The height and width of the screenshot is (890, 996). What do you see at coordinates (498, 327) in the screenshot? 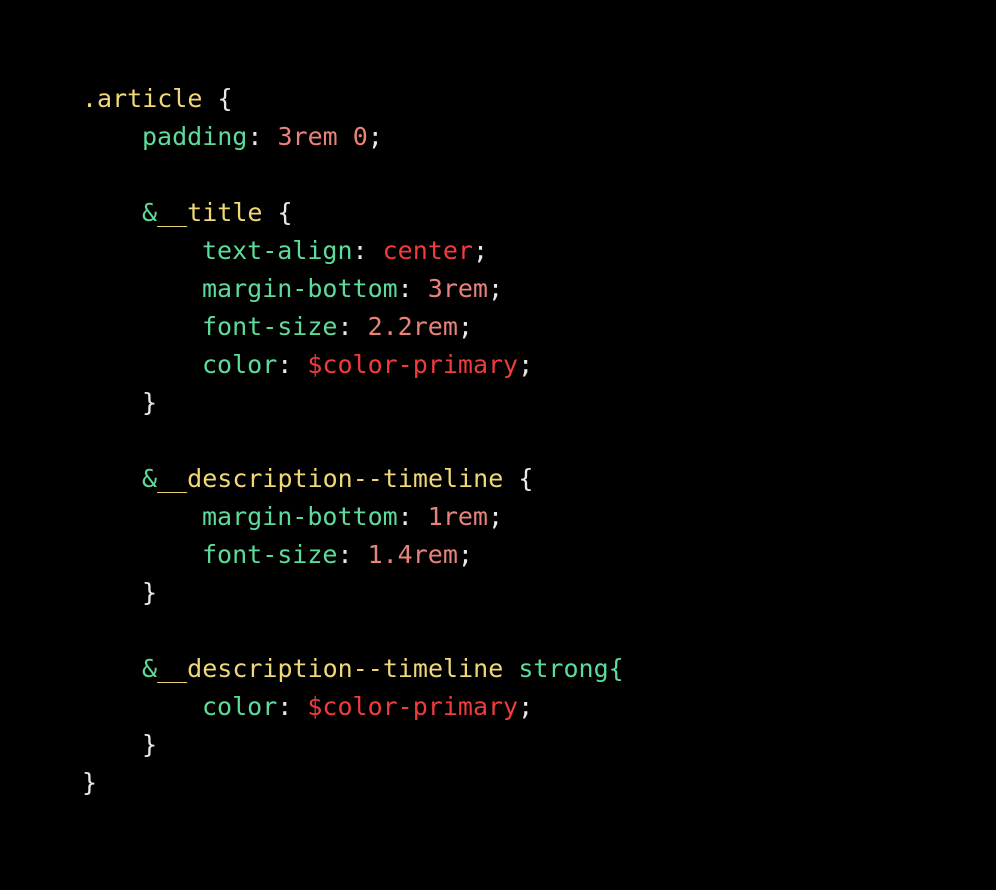
I see `code-line: font-size: 2.2rem;` at bounding box center [498, 327].